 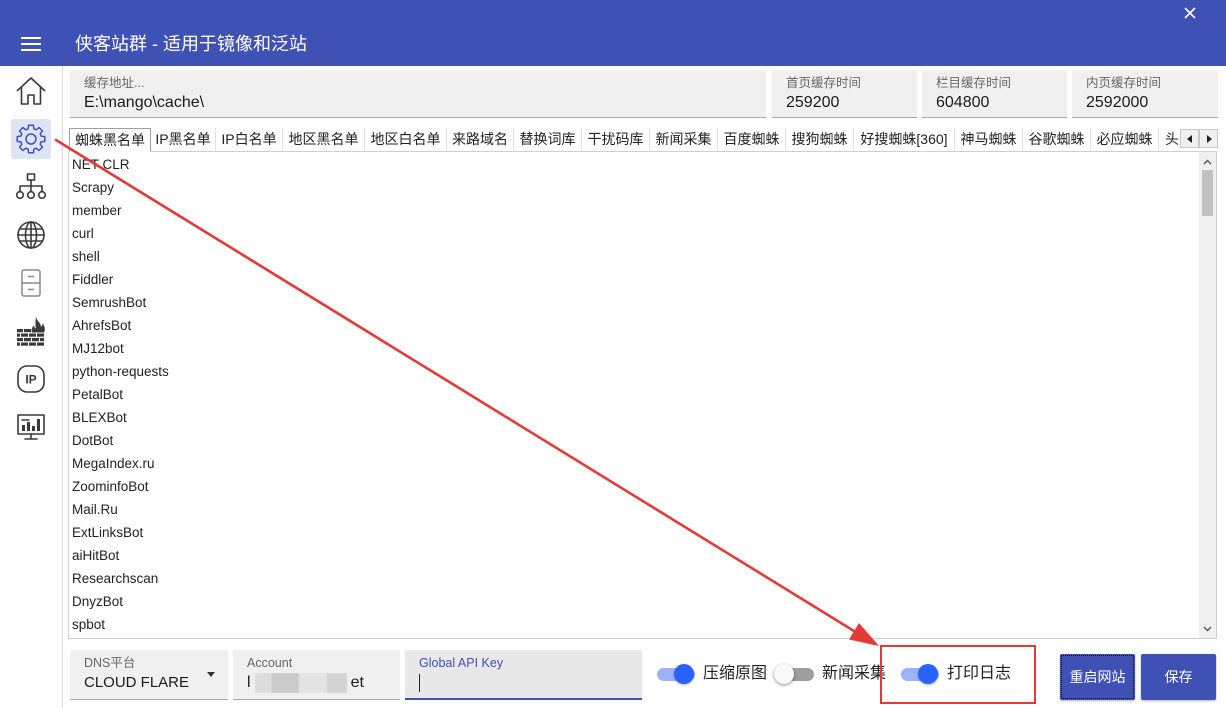 What do you see at coordinates (820, 139) in the screenshot?
I see `tab-sogou-spider: 搜狗蜘蛛` at bounding box center [820, 139].